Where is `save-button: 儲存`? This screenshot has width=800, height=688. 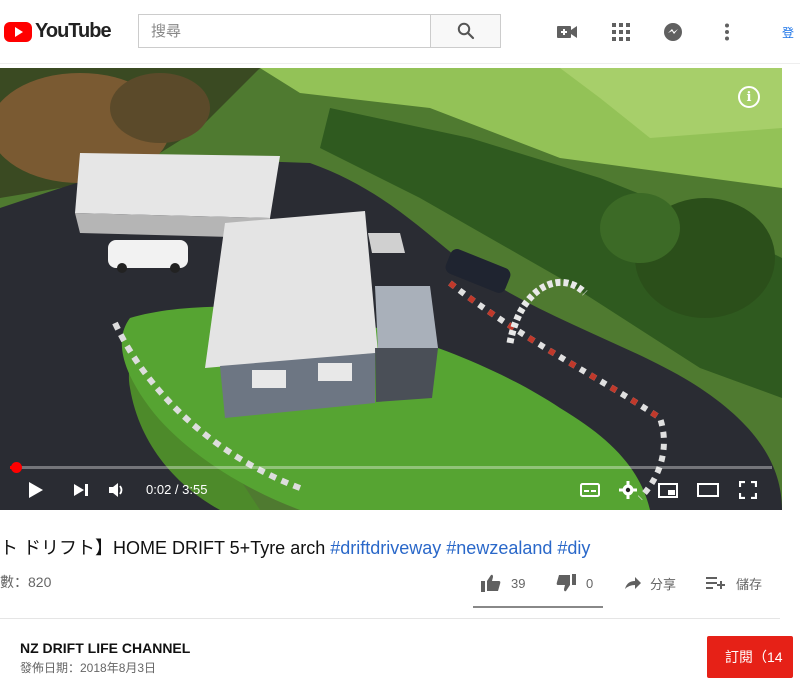 save-button: 儲存 is located at coordinates (734, 583).